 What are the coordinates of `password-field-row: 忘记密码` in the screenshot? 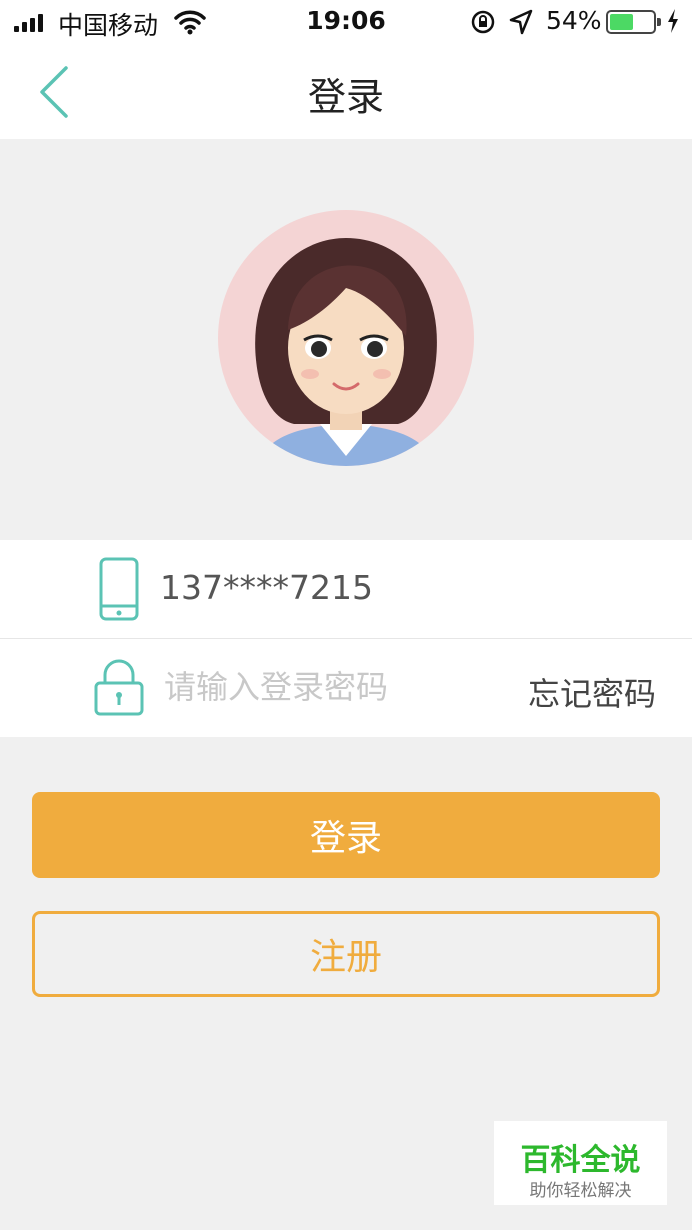 It's located at (346, 688).